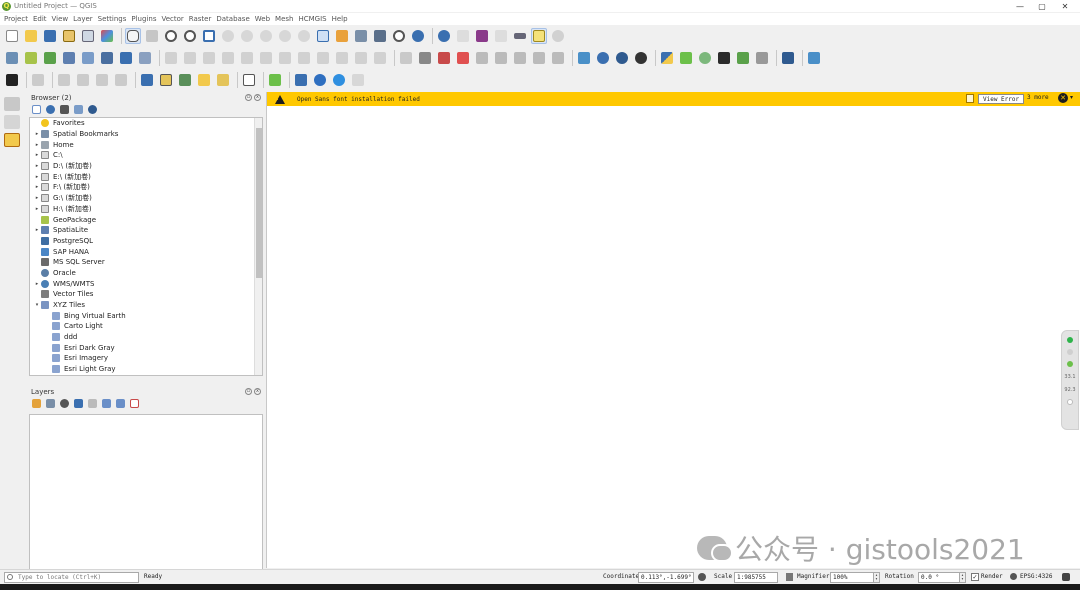 The image size is (1080, 590). What do you see at coordinates (64, 403) in the screenshot?
I see `manage-map-themes-icon` at bounding box center [64, 403].